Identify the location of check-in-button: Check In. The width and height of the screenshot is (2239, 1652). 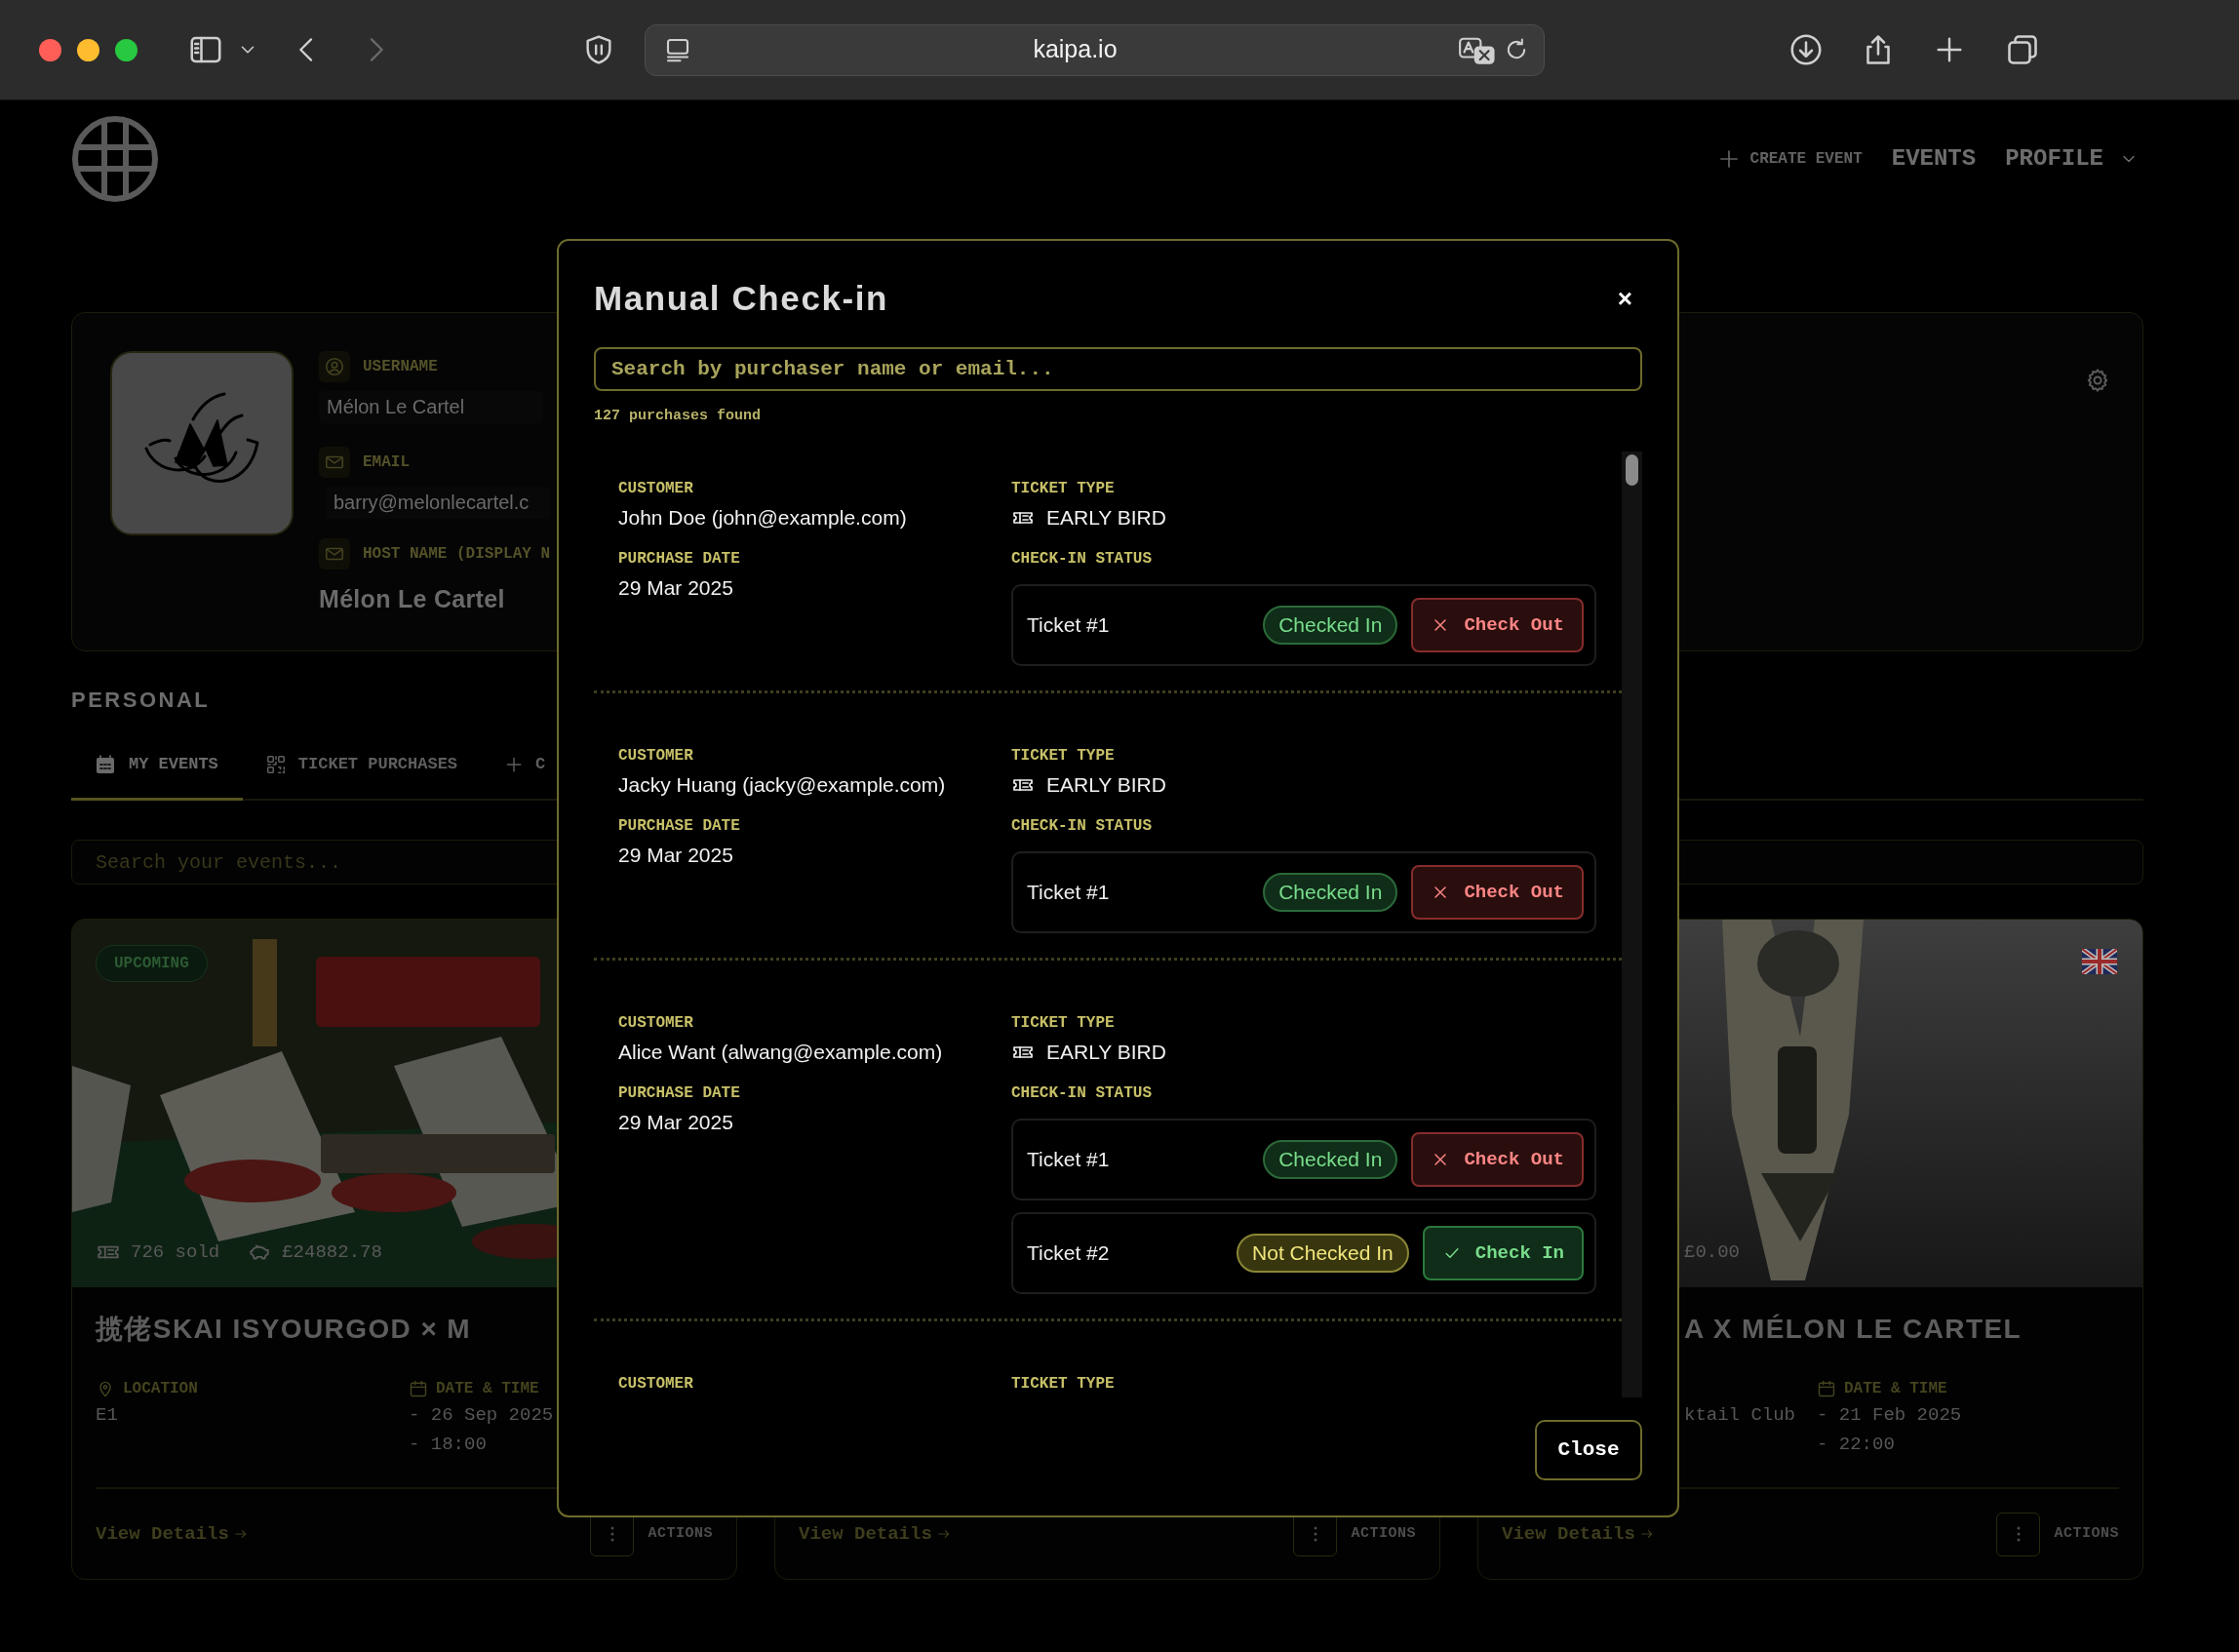
(1503, 1253).